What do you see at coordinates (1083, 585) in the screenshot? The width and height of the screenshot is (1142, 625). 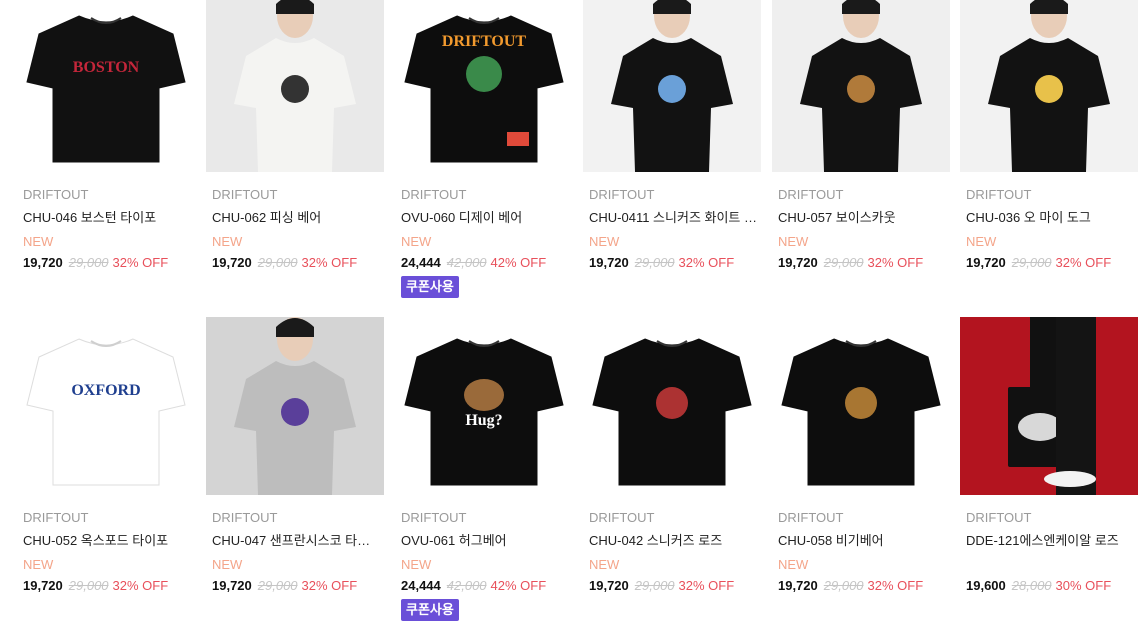 I see `discount-rate: 30% OFF` at bounding box center [1083, 585].